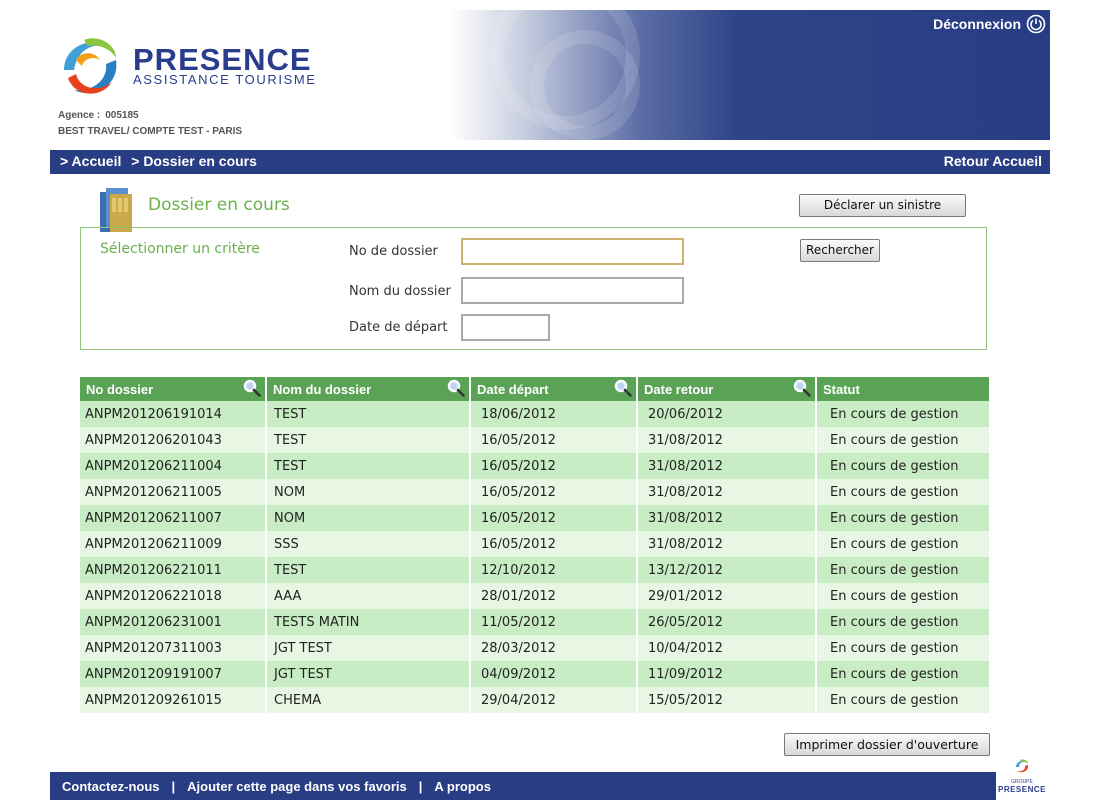 The image size is (1100, 800). I want to click on column-label: Nom du dossier, so click(322, 389).